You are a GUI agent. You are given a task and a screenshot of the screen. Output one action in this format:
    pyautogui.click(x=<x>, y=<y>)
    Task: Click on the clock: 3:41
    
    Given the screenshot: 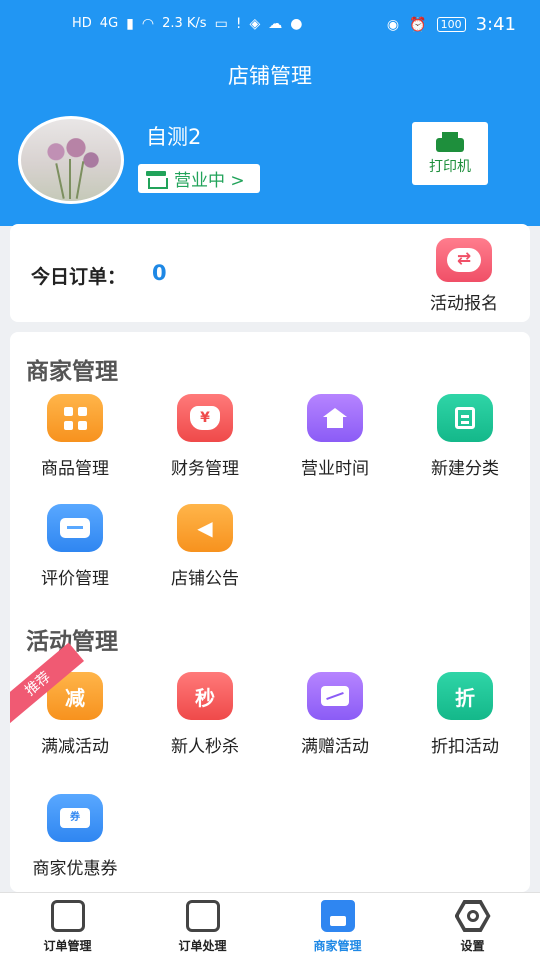 What is the action you would take?
    pyautogui.click(x=495, y=24)
    